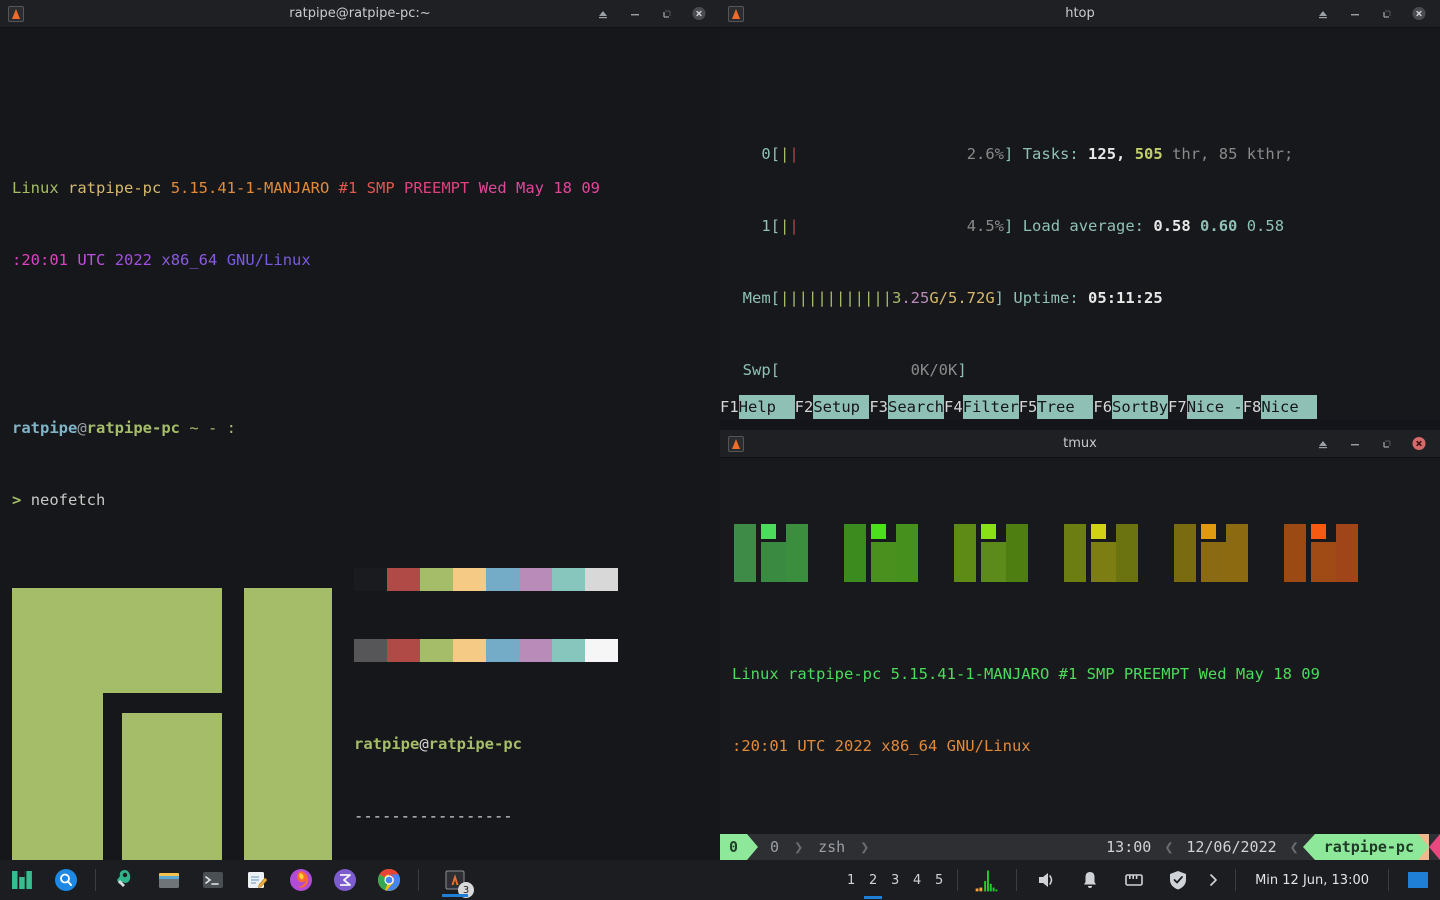 The image size is (1440, 900). What do you see at coordinates (1028, 407) in the screenshot?
I see `fkey-number: F5` at bounding box center [1028, 407].